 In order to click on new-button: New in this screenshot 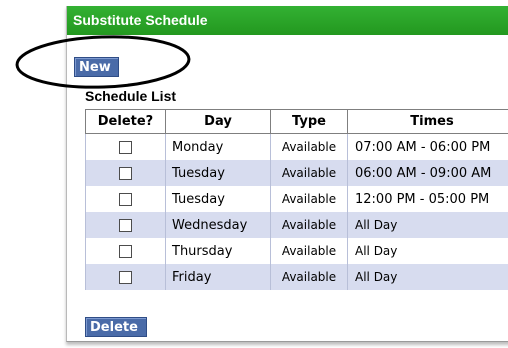, I will do `click(96, 67)`.